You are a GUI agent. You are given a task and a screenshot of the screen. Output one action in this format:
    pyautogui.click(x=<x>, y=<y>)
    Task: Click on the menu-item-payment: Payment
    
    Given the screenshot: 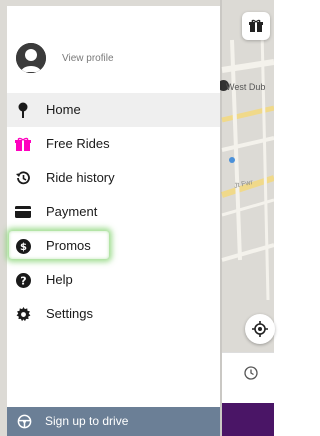 What is the action you would take?
    pyautogui.click(x=113, y=212)
    